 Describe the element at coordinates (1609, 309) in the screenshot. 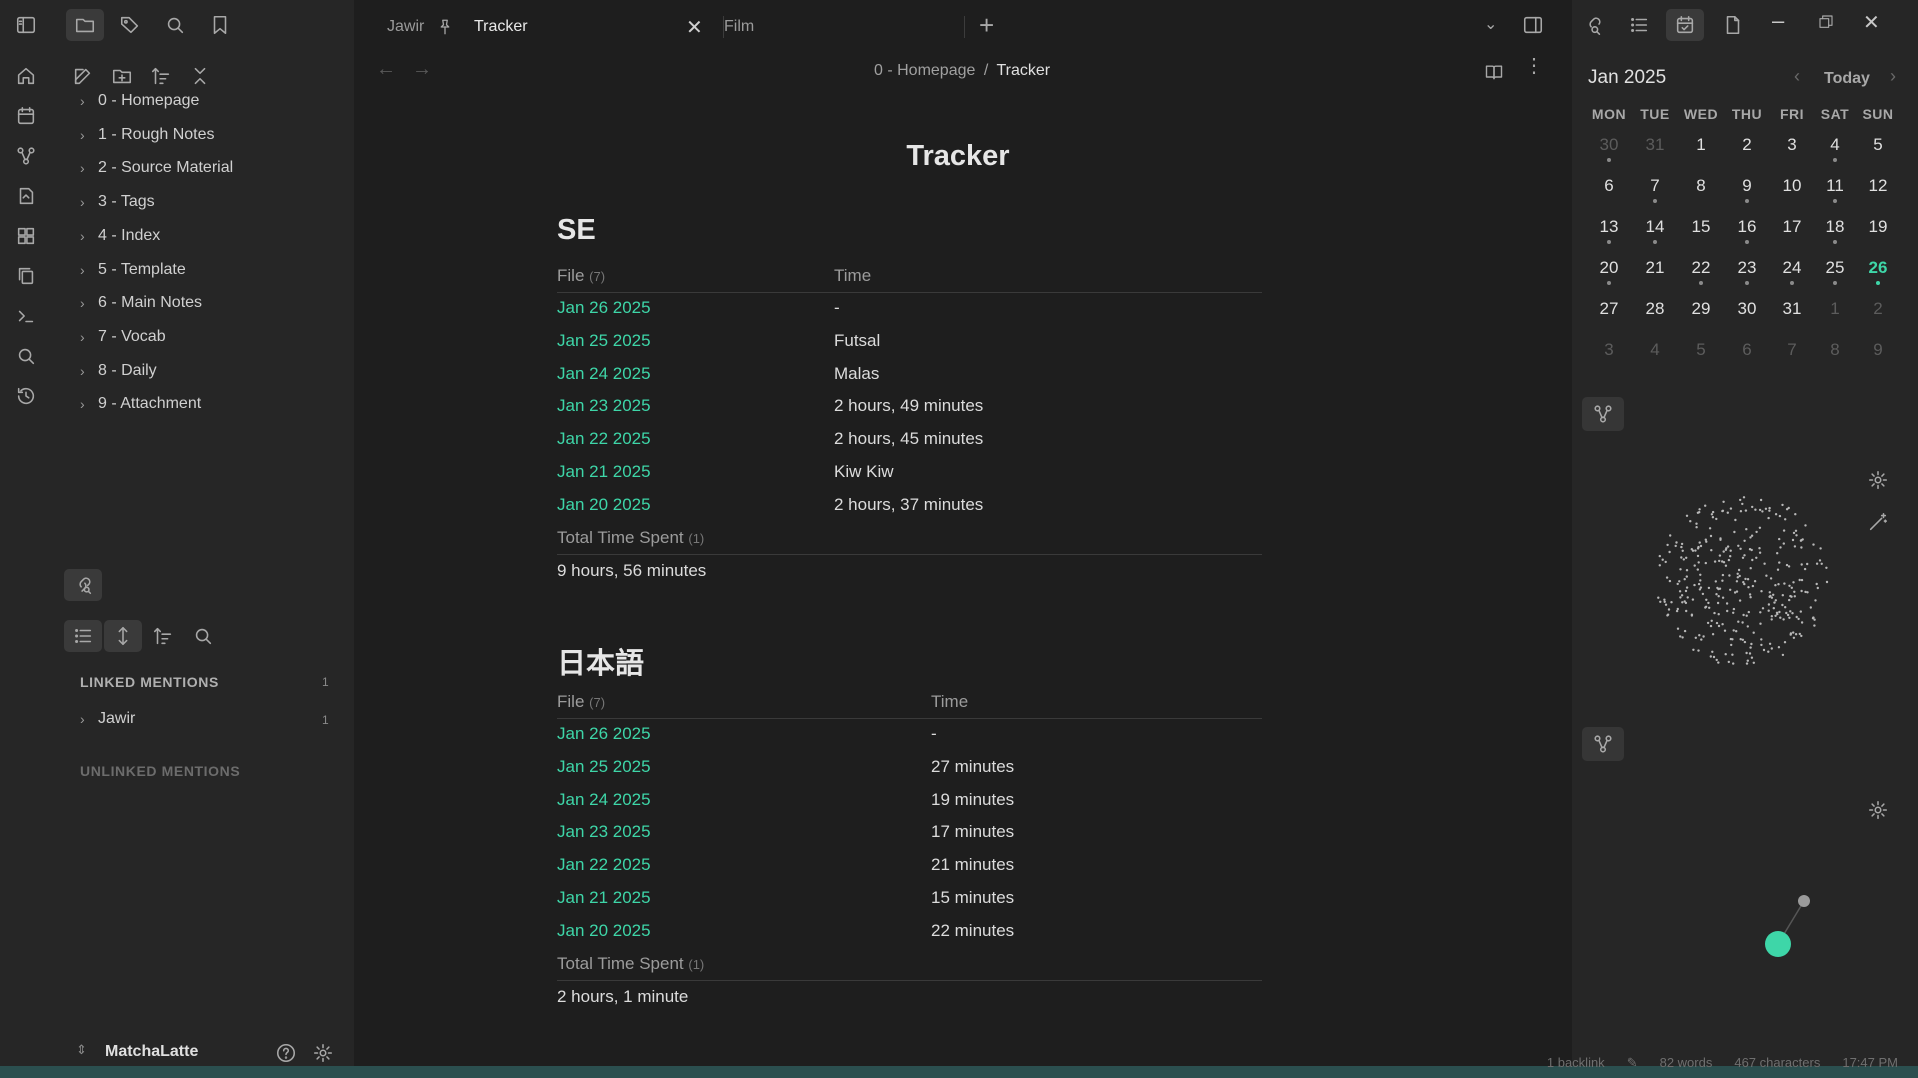

I see `calendar-day: 27` at that location.